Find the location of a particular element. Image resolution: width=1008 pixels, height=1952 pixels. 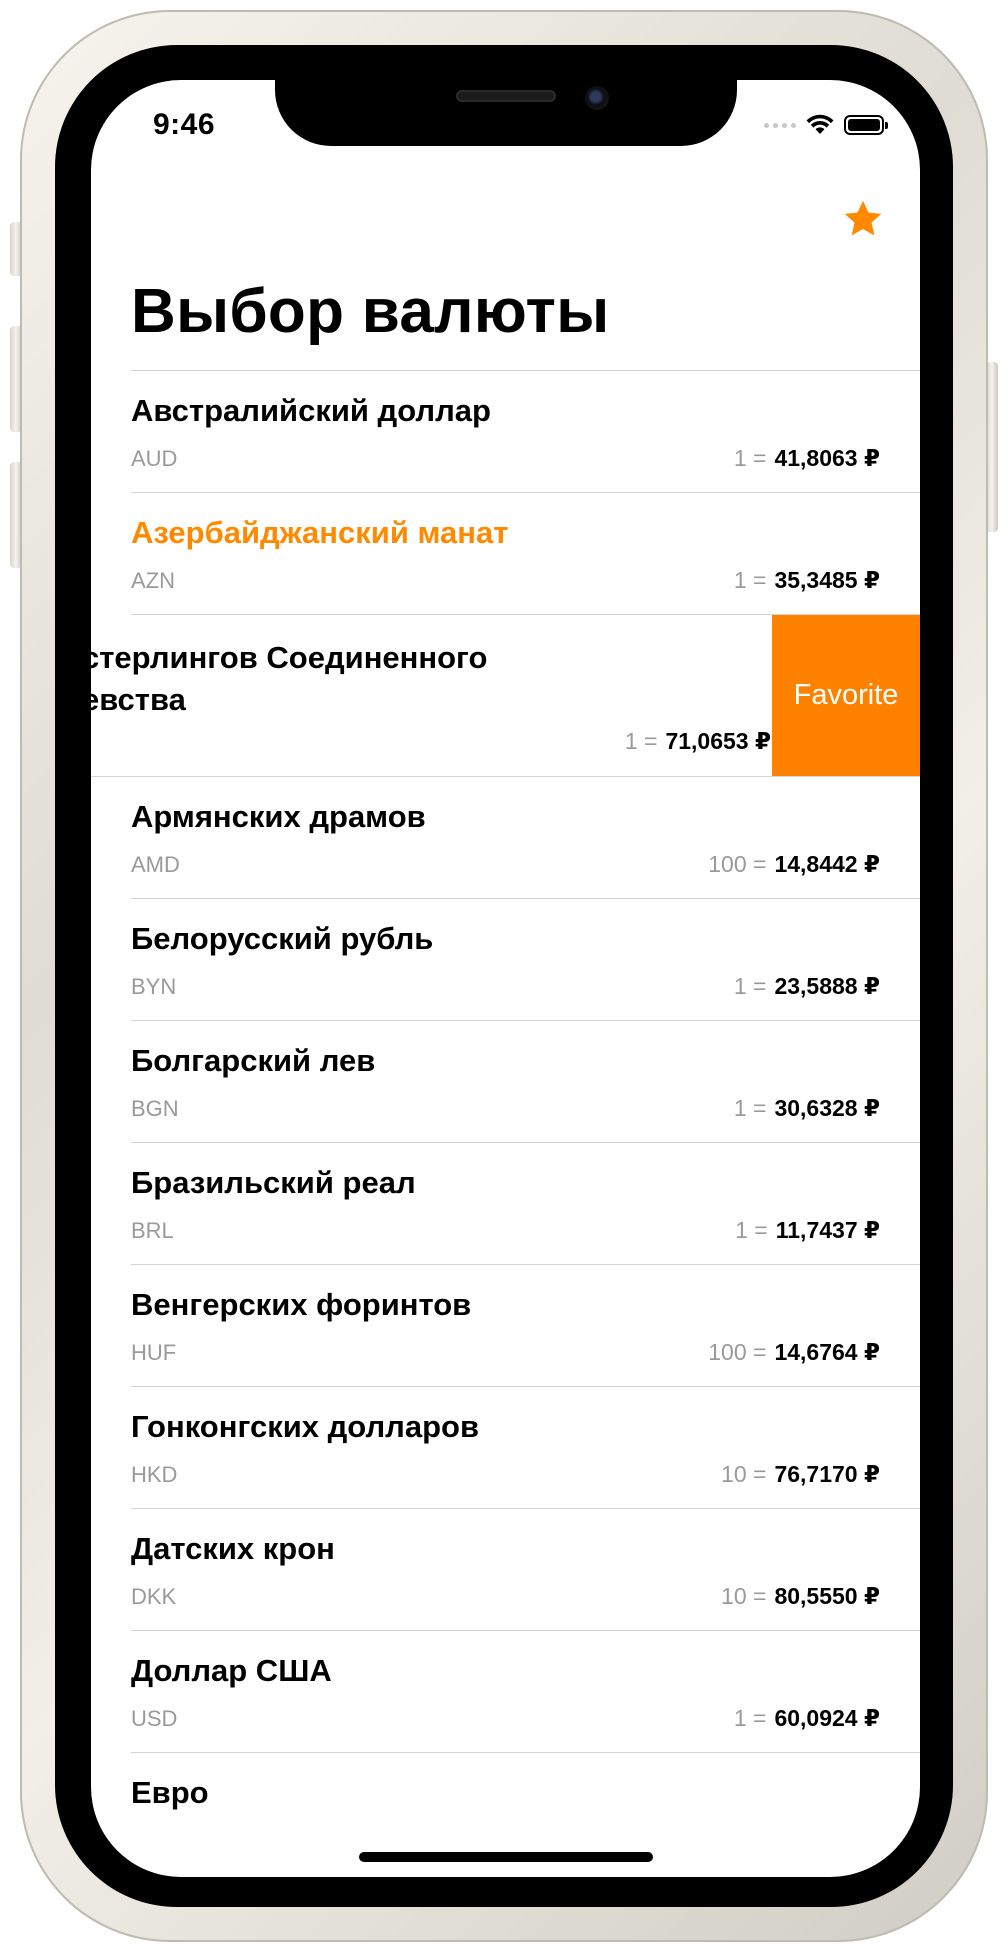

rate-value: 35,3485 ₽ is located at coordinates (827, 580).